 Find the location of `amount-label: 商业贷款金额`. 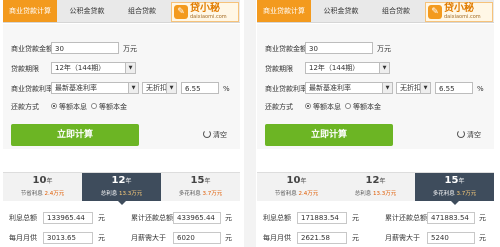

amount-label: 商业贷款金额 is located at coordinates (32, 49).